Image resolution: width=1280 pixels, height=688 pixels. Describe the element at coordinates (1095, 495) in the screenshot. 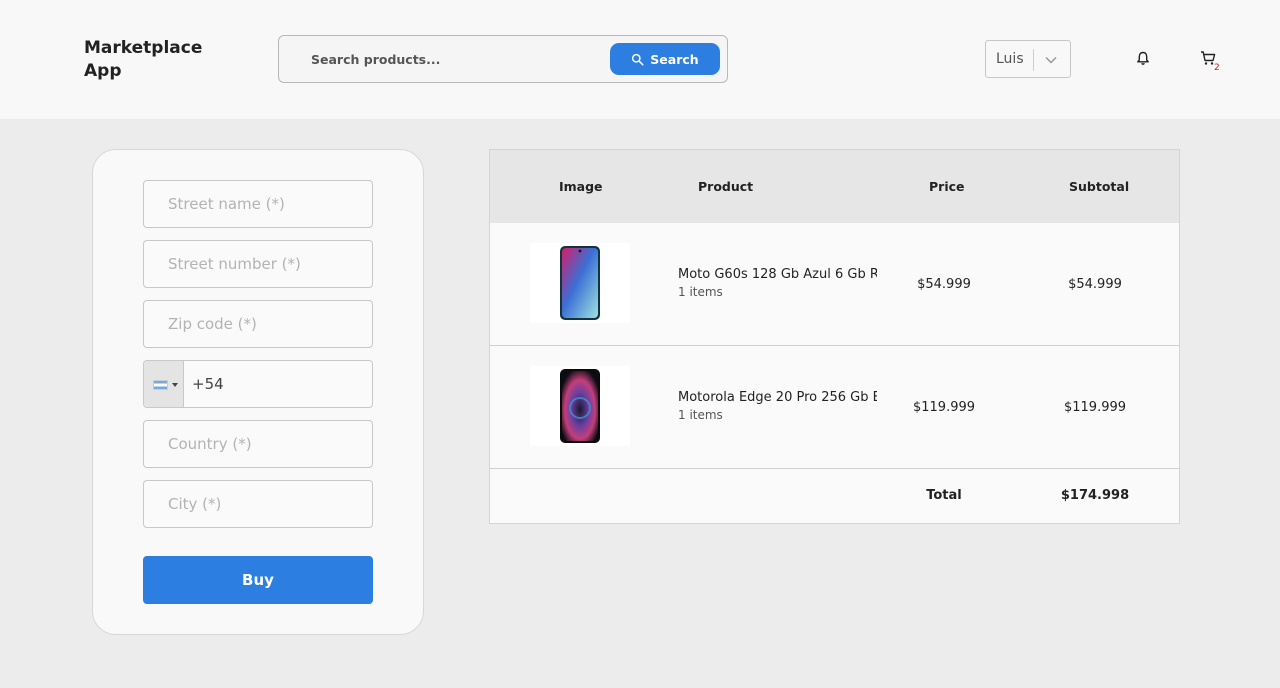

I see `total-value: $174.998` at that location.